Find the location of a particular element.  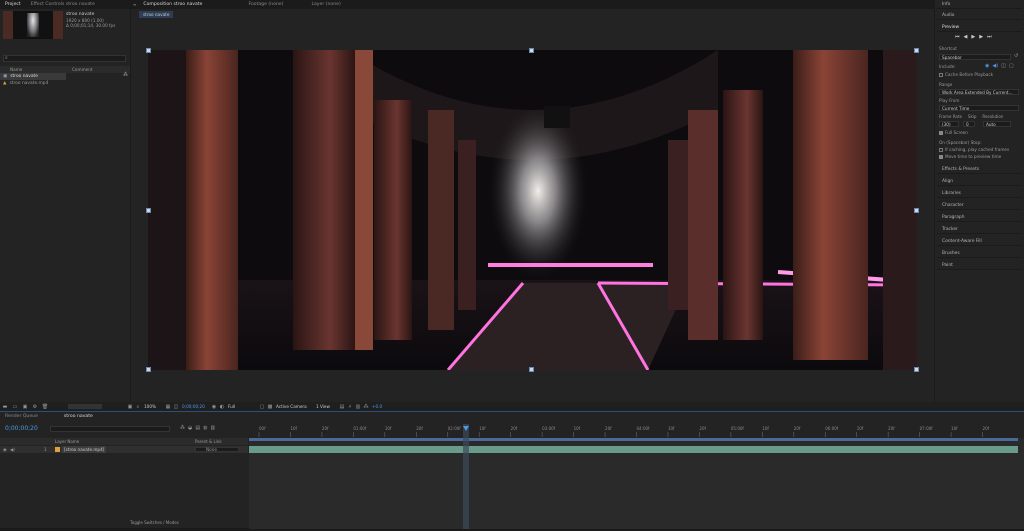

new-folder-icon: ▭ is located at coordinates (15, 407).